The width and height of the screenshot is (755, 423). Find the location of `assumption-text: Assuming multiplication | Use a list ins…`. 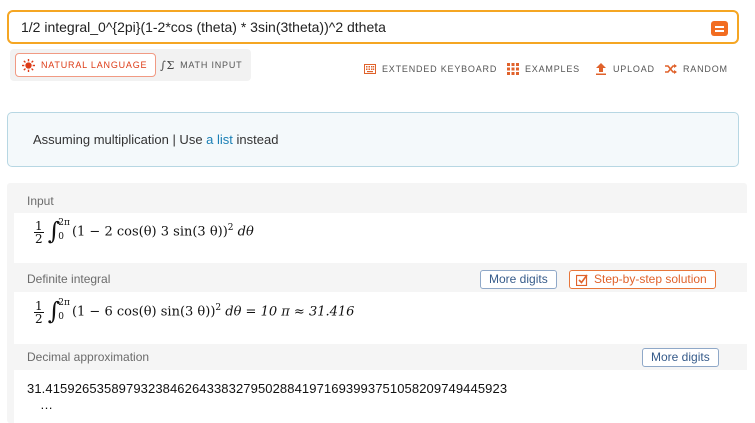

assumption-text: Assuming multiplication | Use a list ins… is located at coordinates (155, 139).